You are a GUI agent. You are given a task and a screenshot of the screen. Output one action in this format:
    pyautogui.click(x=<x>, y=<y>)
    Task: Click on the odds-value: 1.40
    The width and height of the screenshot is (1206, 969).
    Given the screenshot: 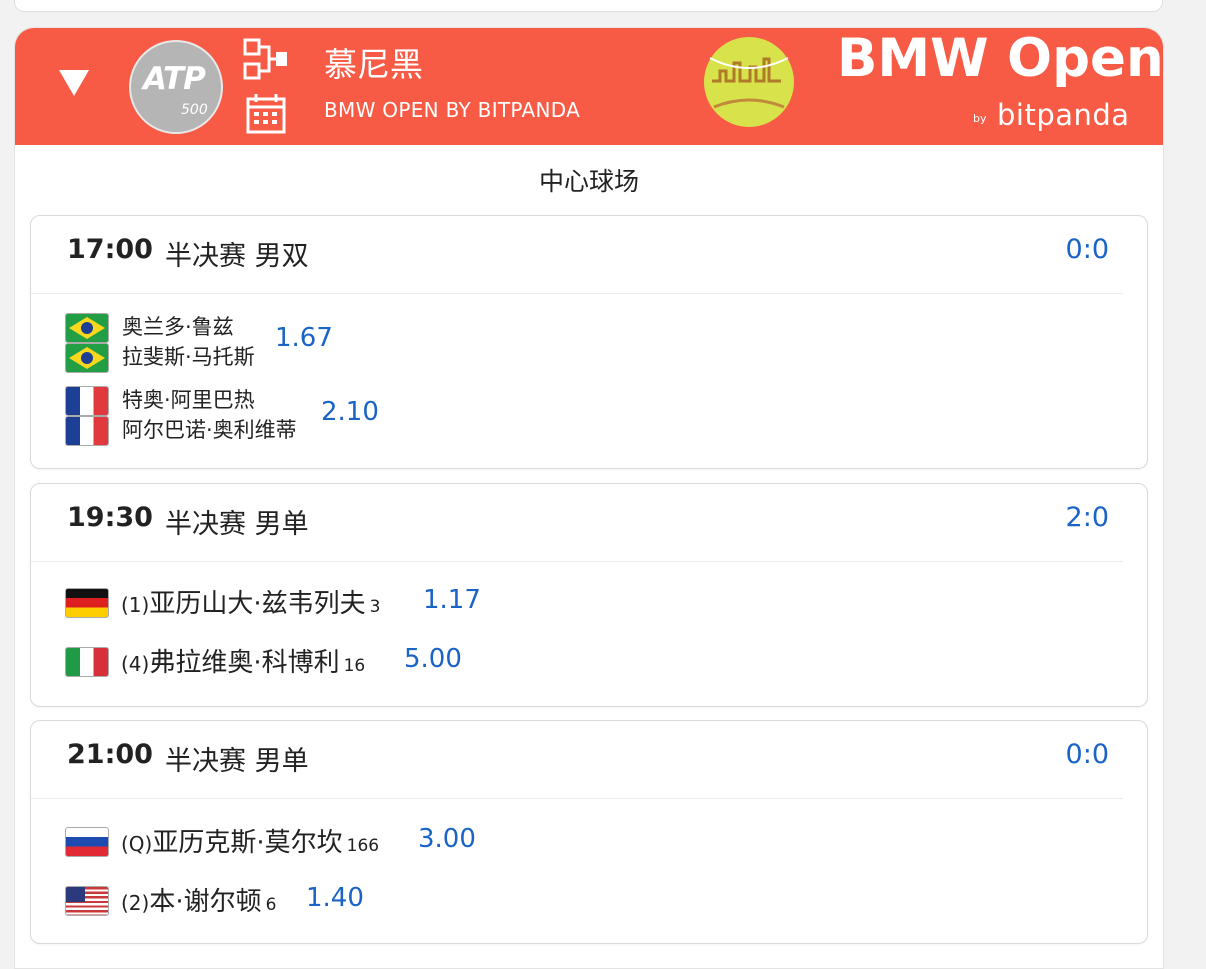 What is the action you would take?
    pyautogui.click(x=335, y=898)
    